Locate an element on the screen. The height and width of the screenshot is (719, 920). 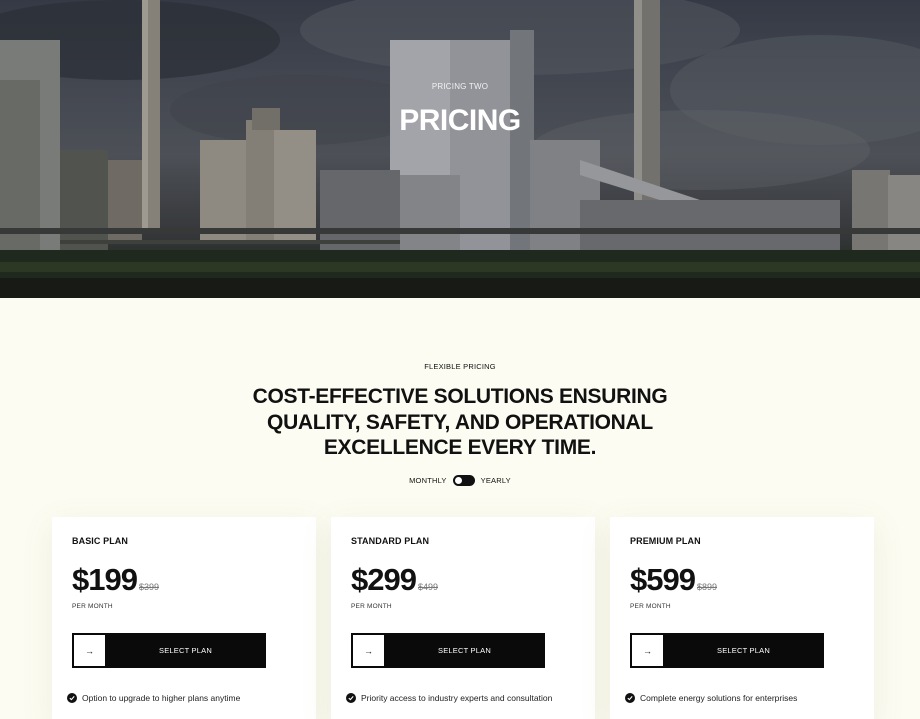
price-row: $199 $399 is located at coordinates (115, 580).